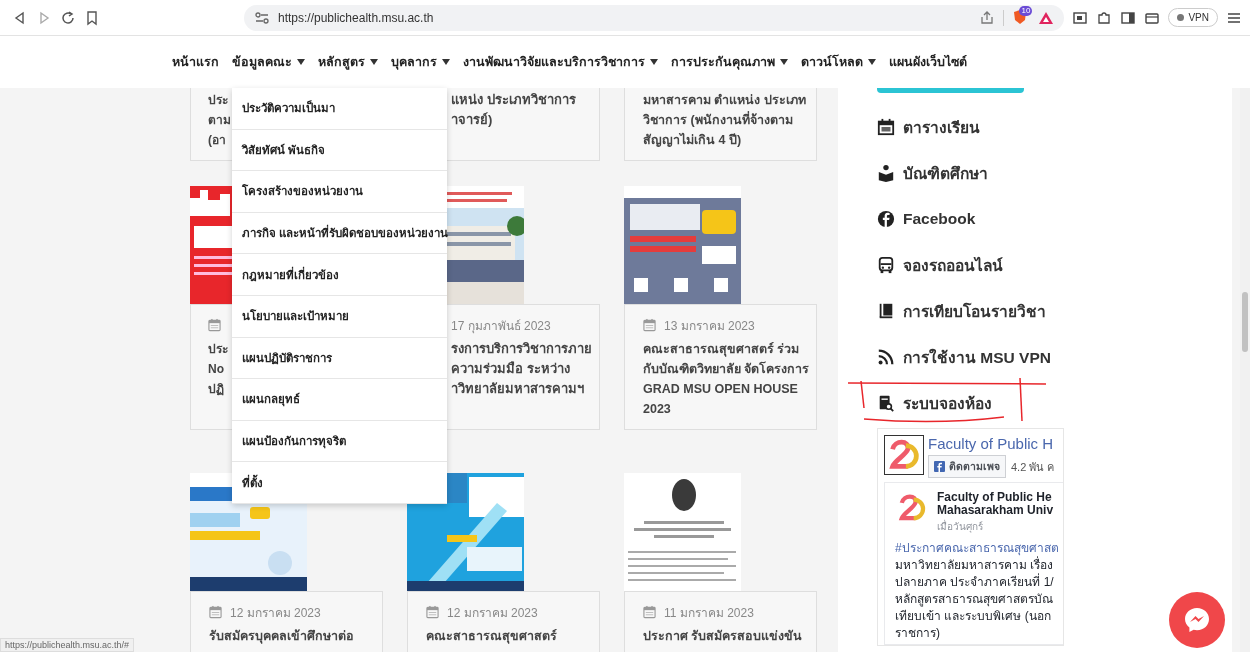 The width and height of the screenshot is (1250, 652). I want to click on reload-icon, so click(68, 17).